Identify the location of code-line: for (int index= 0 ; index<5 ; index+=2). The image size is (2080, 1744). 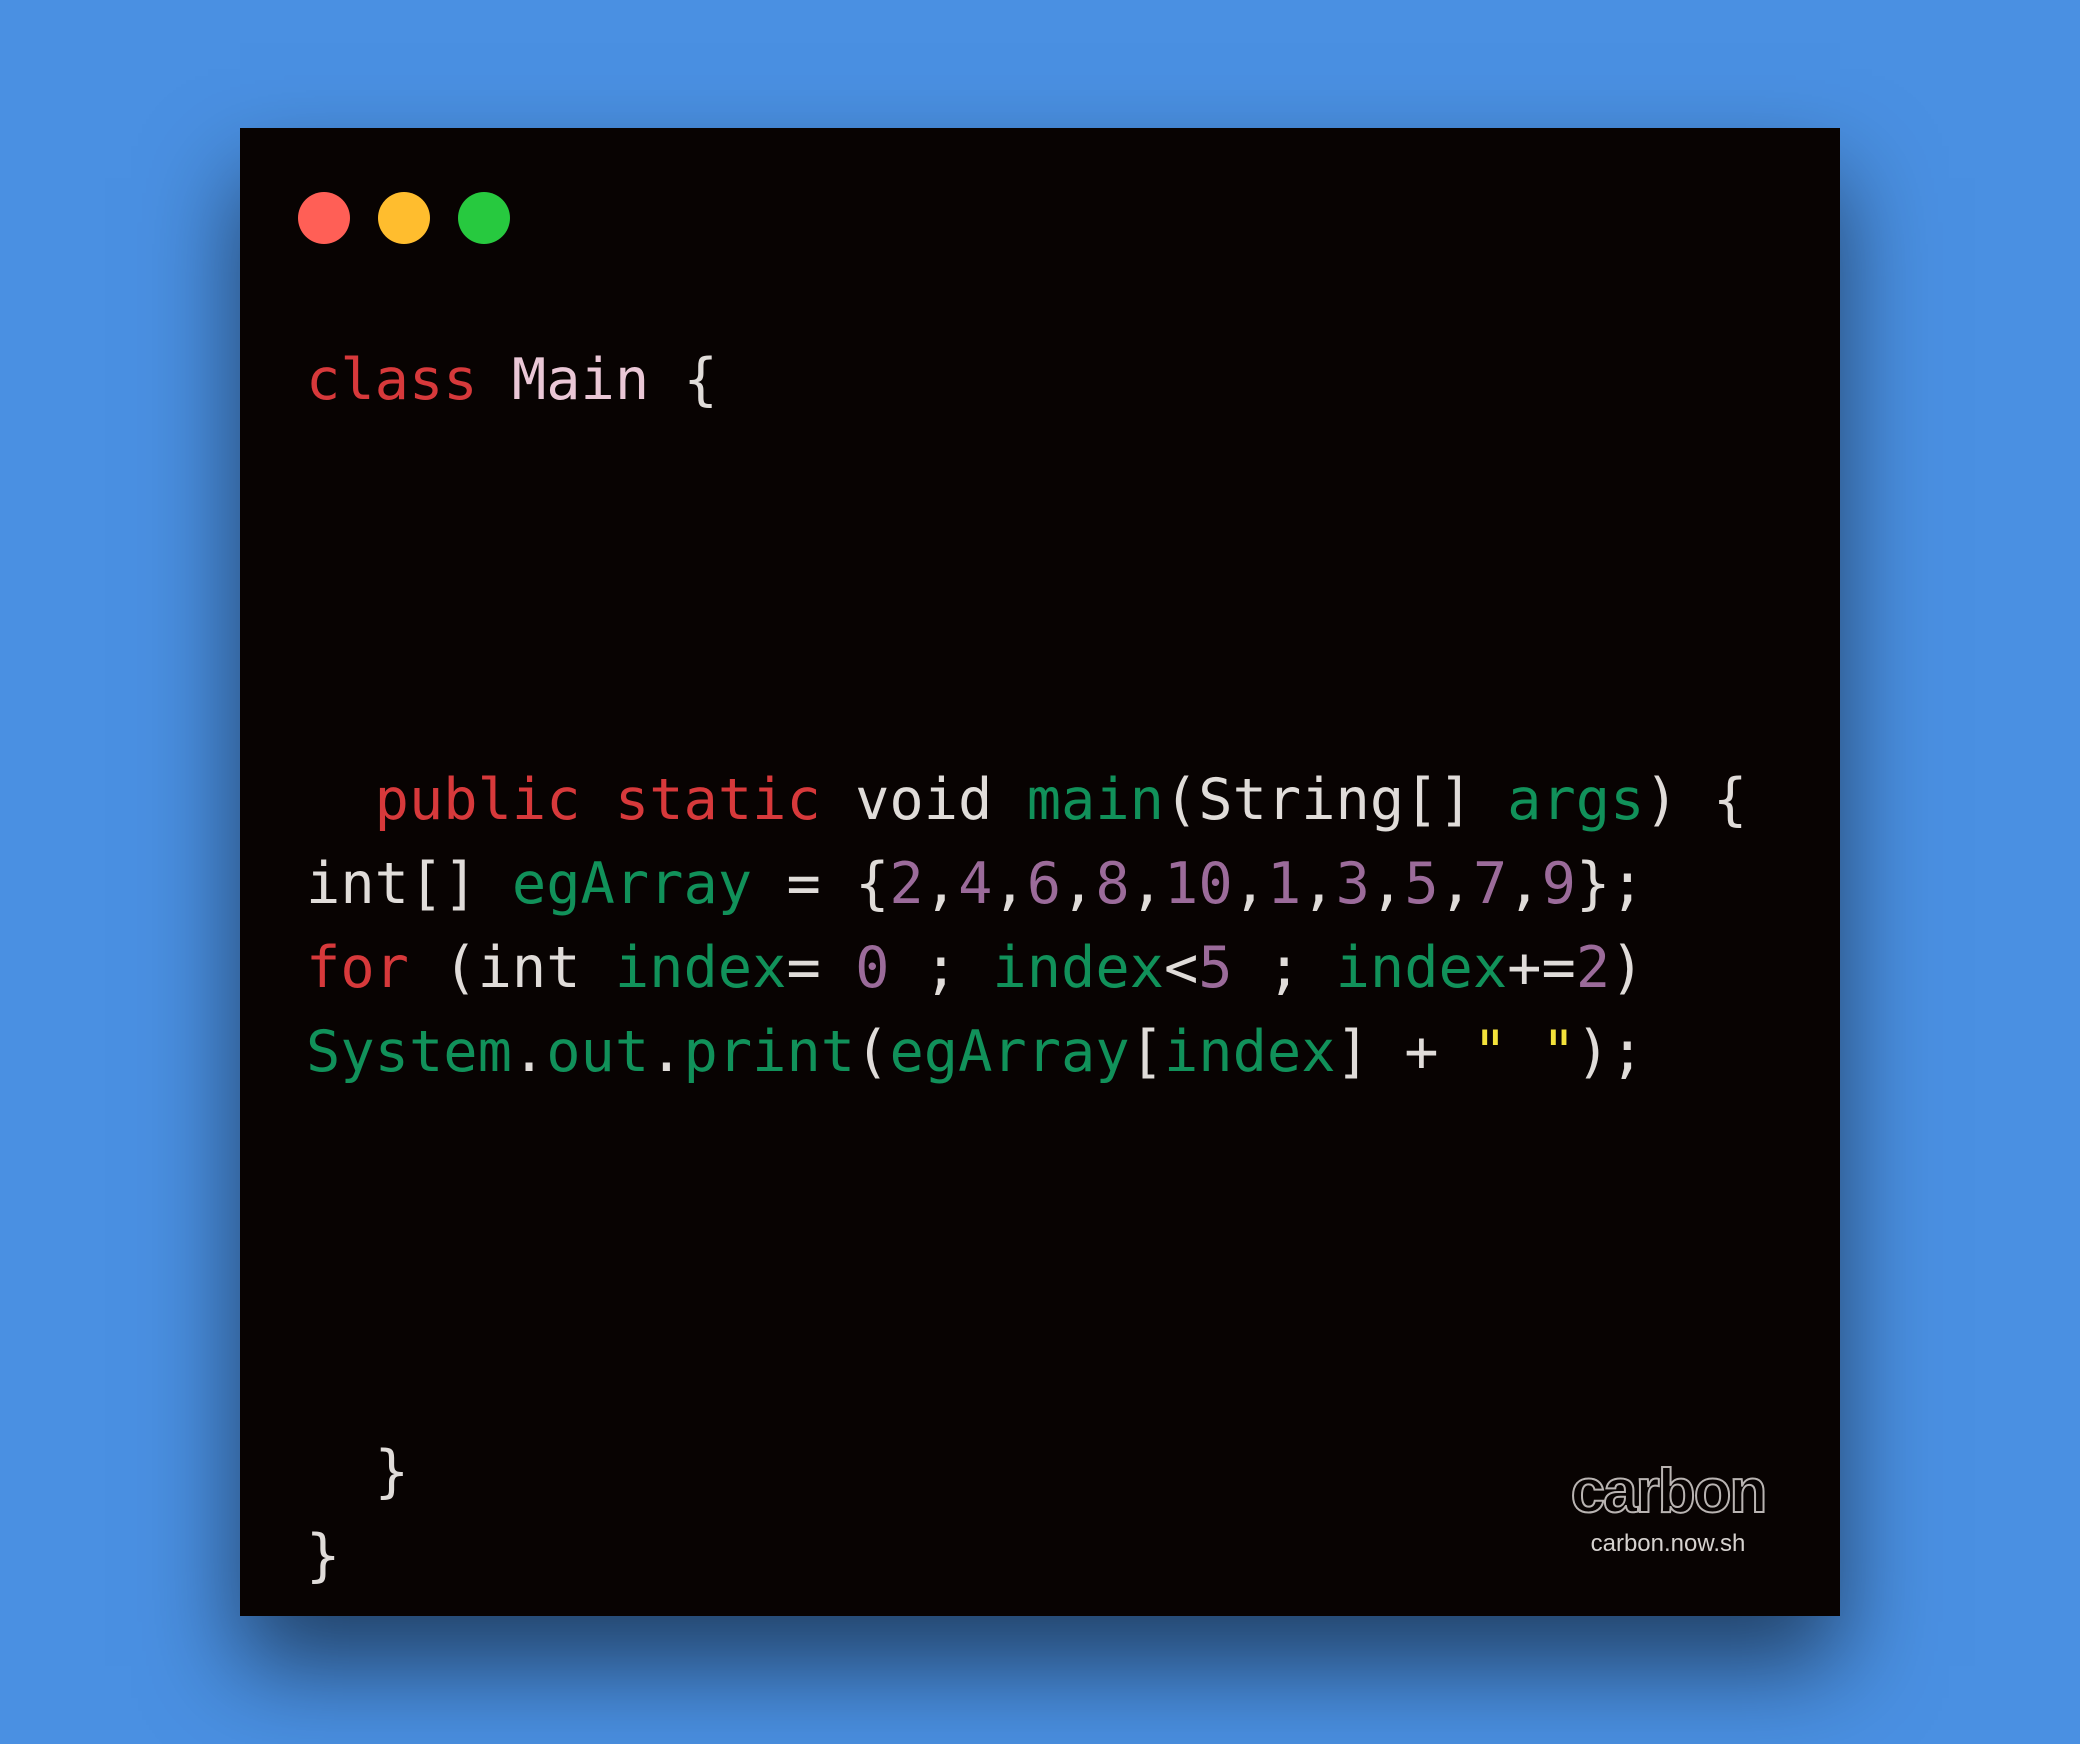
(1026, 968).